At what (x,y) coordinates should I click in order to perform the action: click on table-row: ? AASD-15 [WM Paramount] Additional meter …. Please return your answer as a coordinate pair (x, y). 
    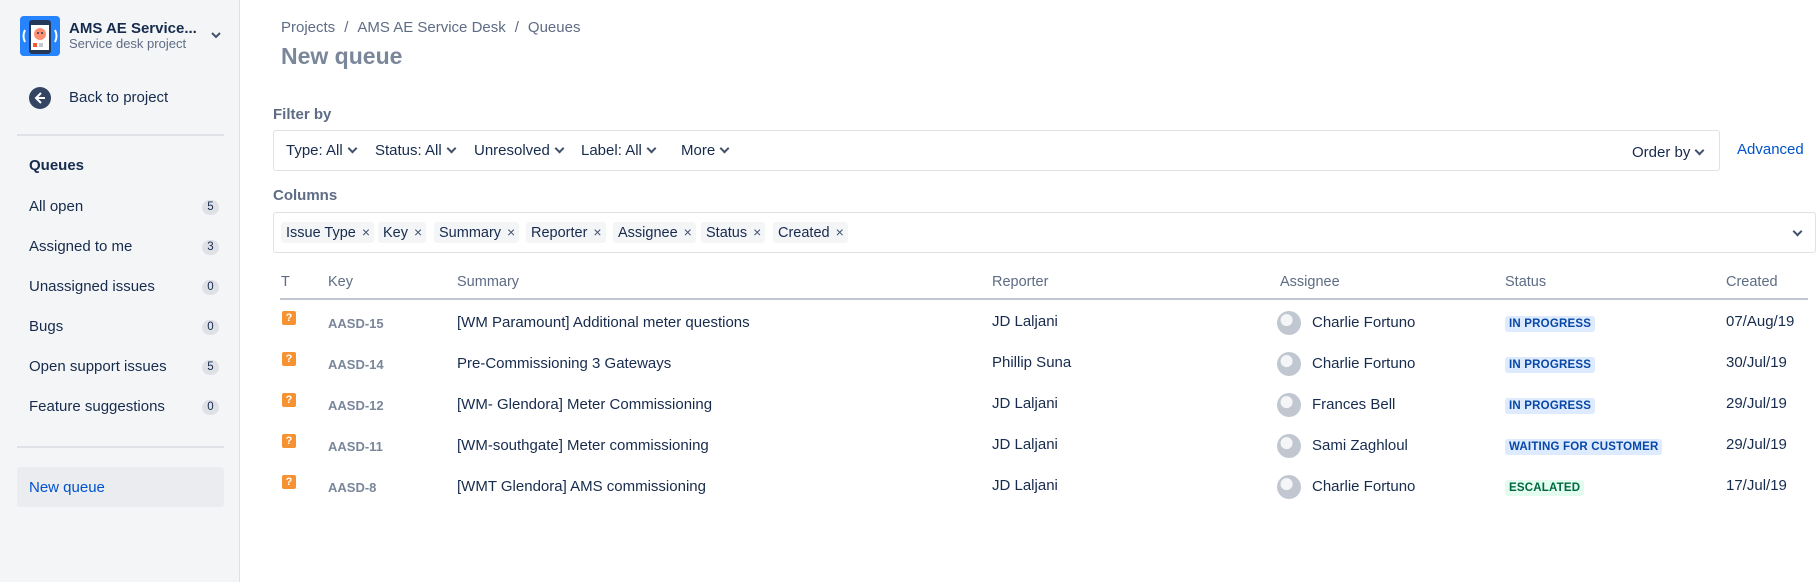
    Looking at the image, I should click on (1044, 323).